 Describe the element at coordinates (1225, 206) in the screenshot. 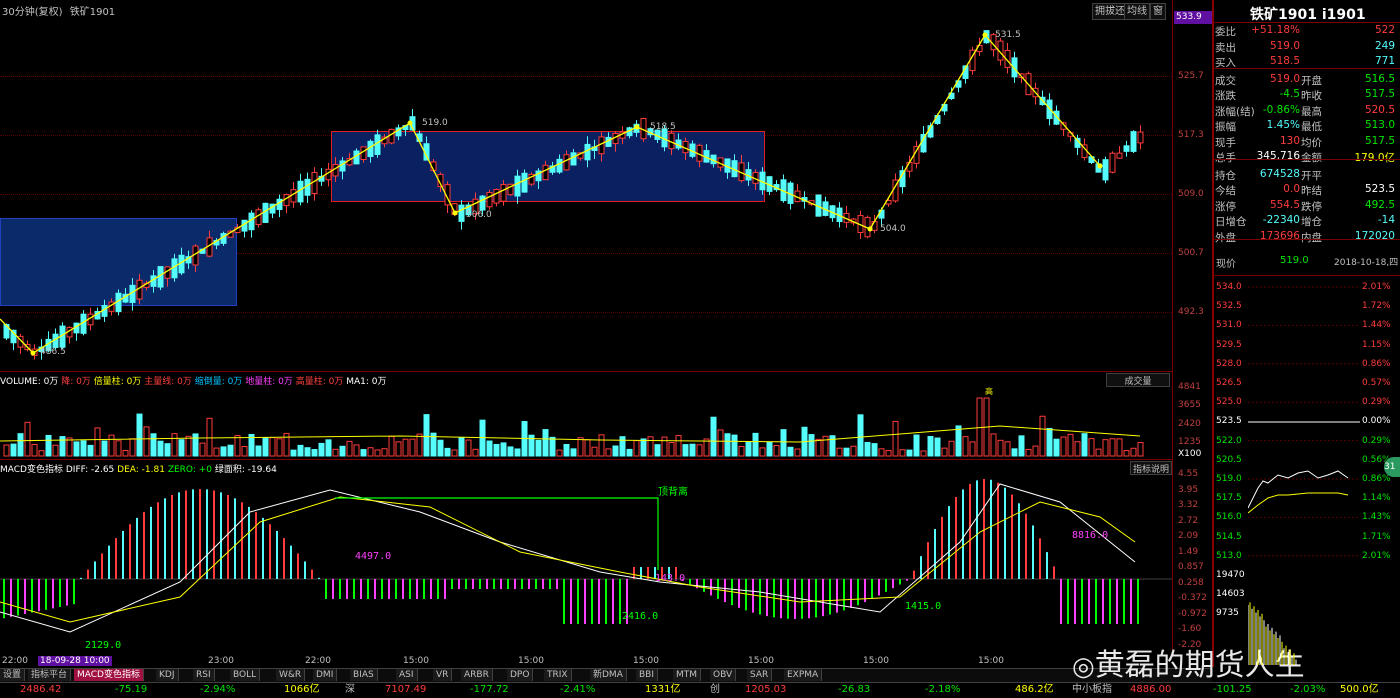

I see `quote-label: 涨停` at that location.